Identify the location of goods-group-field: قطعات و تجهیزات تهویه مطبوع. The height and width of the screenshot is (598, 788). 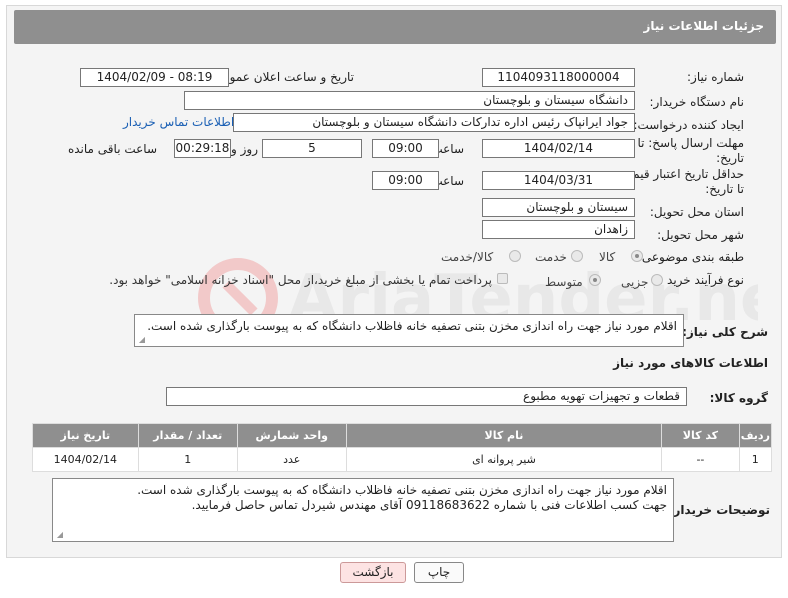
(426, 396).